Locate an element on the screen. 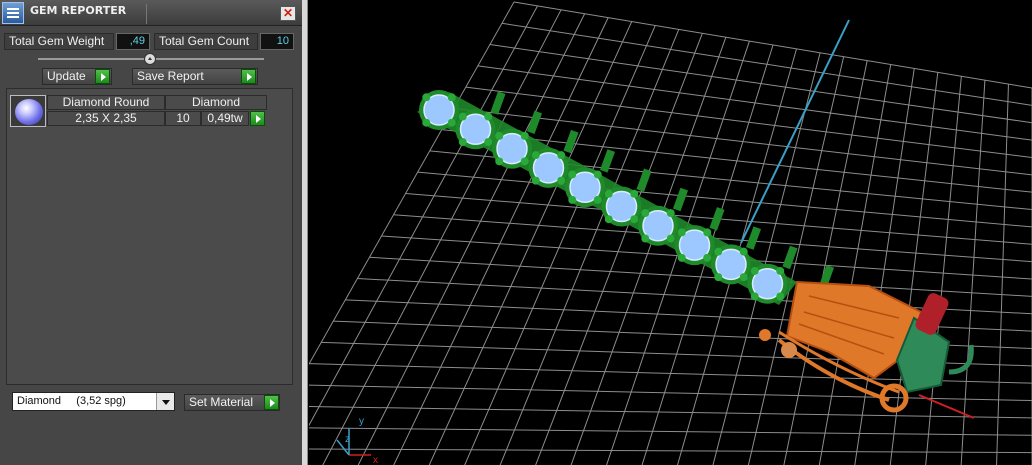  gem-weight-cell: 0,49tw is located at coordinates (225, 118).